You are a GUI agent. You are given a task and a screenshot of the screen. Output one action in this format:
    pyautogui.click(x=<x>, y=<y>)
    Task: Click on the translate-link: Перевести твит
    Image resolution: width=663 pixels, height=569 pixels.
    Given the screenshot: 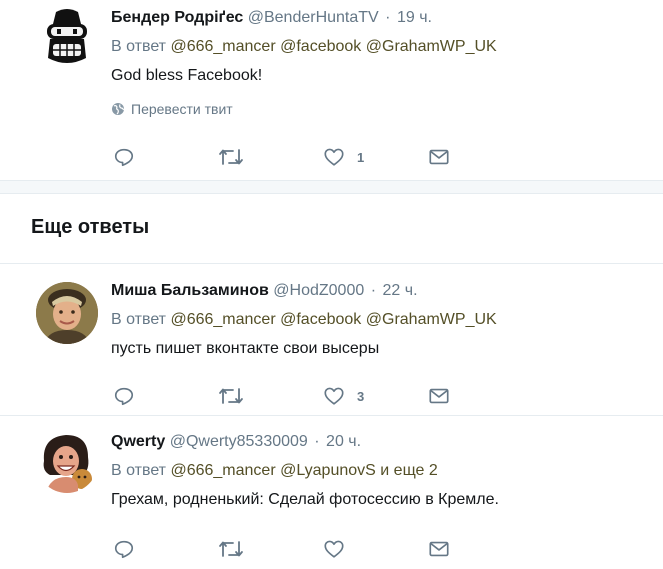 What is the action you would take?
    pyautogui.click(x=377, y=109)
    